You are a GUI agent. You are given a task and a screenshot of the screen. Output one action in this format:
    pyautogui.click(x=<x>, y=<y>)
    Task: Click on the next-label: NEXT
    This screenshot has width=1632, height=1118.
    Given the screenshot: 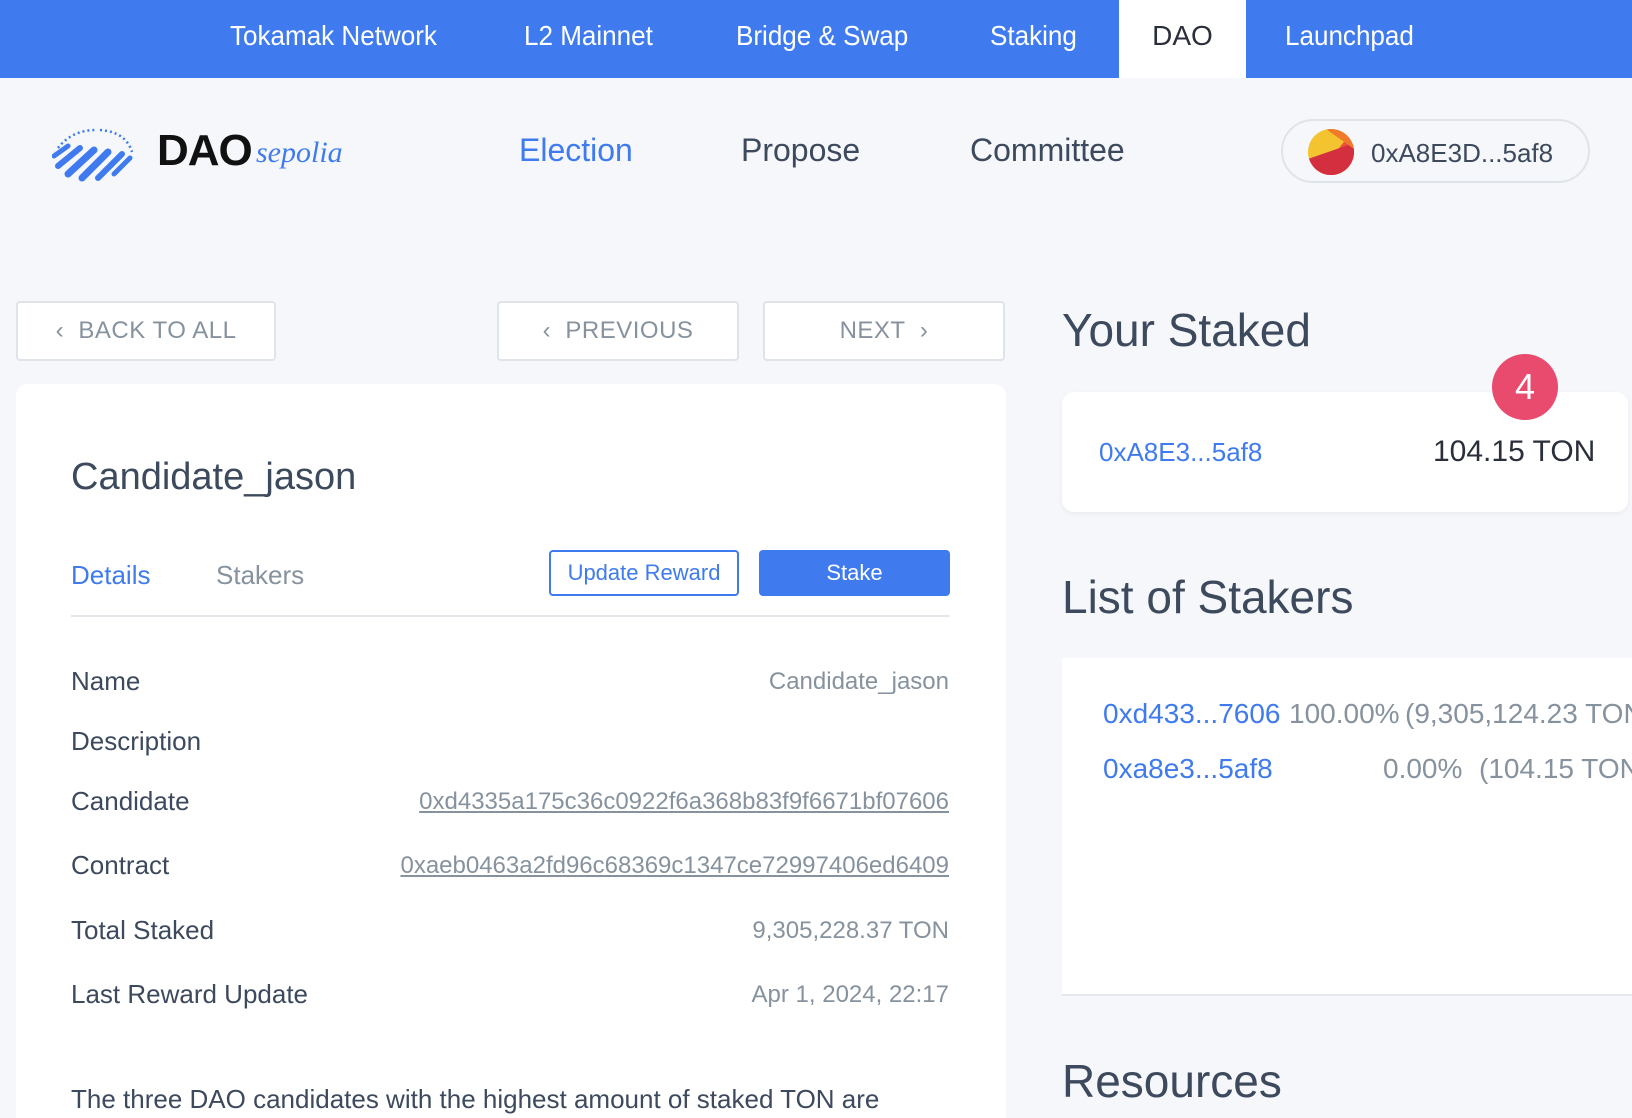 What is the action you would take?
    pyautogui.click(x=872, y=330)
    